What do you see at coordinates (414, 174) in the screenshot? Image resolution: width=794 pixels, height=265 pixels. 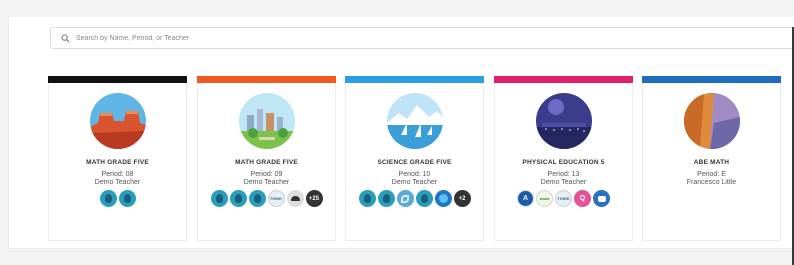 I see `class-period: Period: 10` at bounding box center [414, 174].